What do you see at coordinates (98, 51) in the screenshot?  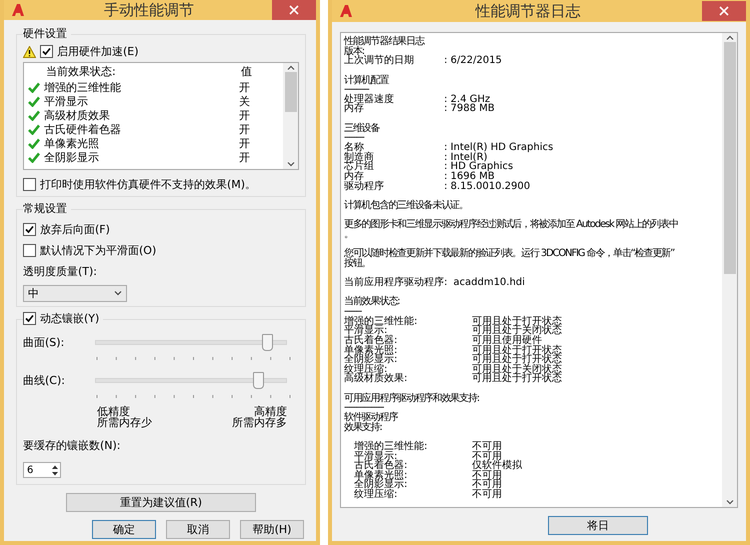 I see `checkbox-label: 启用硬件加速(E)` at bounding box center [98, 51].